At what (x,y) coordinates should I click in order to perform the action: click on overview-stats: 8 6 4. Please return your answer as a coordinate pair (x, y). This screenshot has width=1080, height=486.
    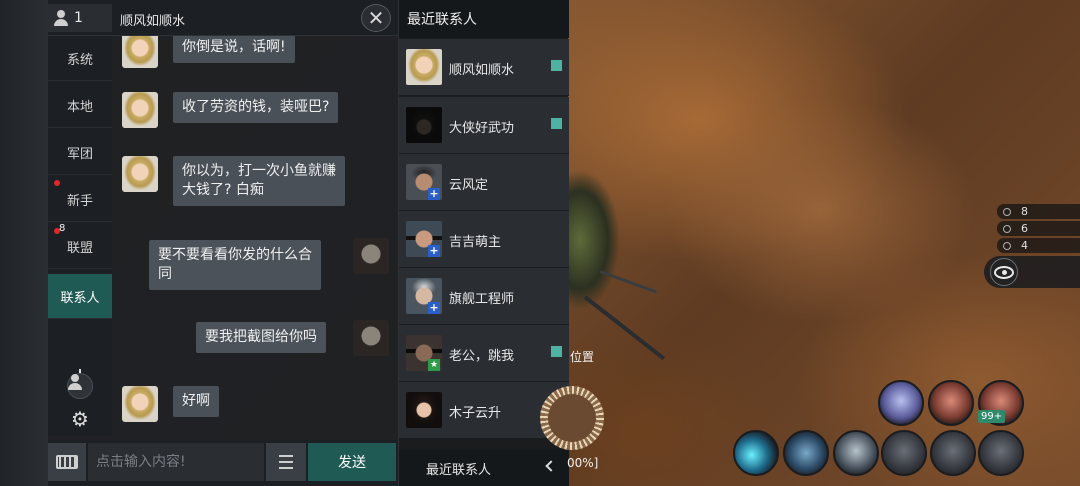
    Looking at the image, I should click on (1038, 229).